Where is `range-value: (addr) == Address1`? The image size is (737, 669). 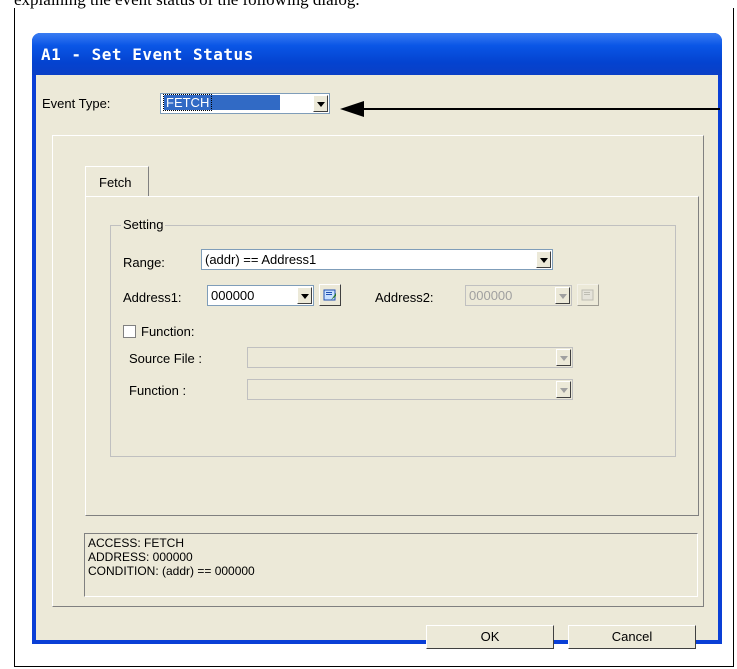 range-value: (addr) == Address1 is located at coordinates (261, 259).